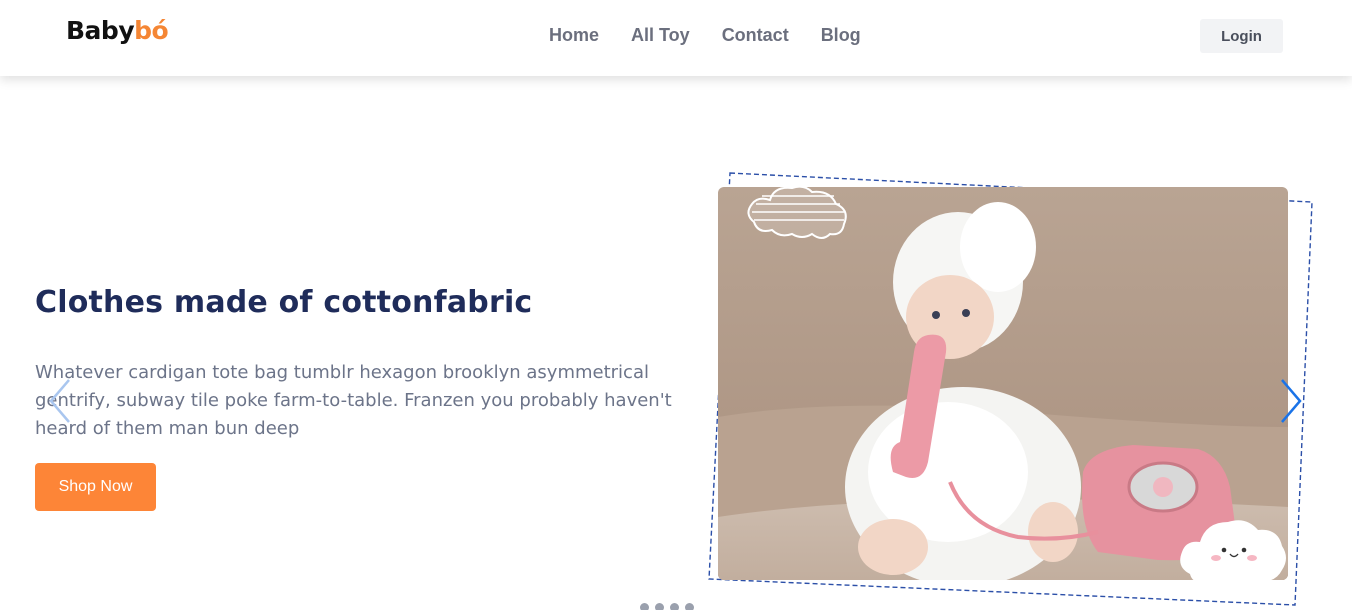 This screenshot has width=1352, height=610. I want to click on nav-blog-link: Blog, so click(841, 35).